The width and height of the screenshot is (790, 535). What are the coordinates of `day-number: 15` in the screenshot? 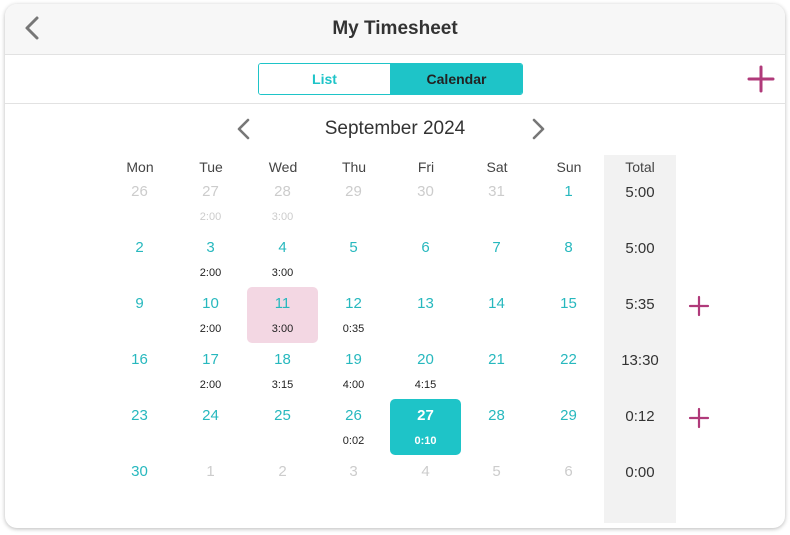 It's located at (568, 303).